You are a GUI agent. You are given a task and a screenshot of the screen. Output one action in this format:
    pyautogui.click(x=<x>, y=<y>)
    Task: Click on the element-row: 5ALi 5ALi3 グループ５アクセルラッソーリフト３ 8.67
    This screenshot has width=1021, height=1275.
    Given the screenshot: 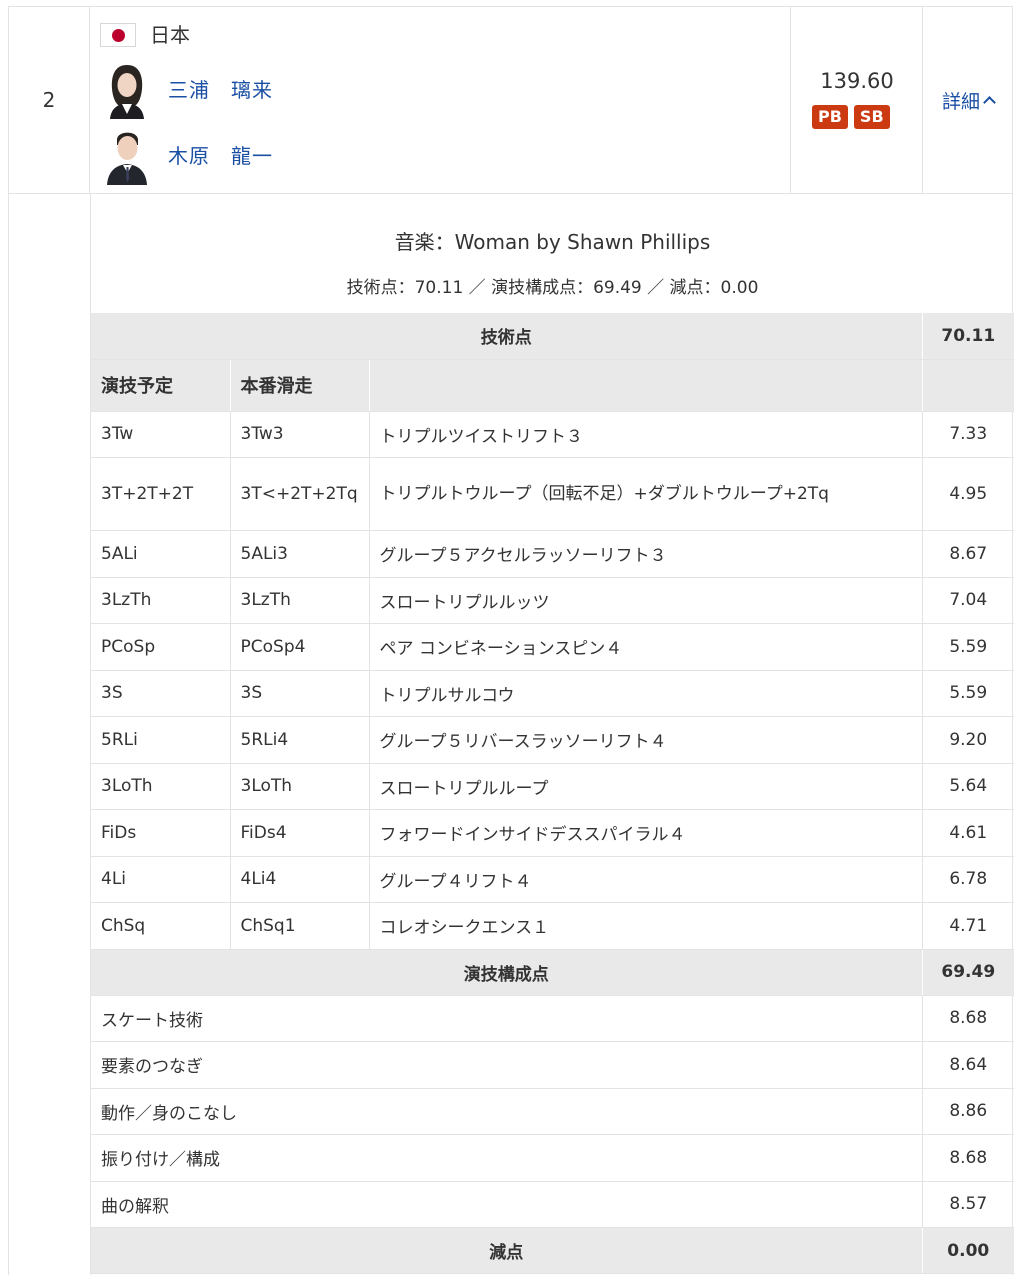 What is the action you would take?
    pyautogui.click(x=553, y=554)
    